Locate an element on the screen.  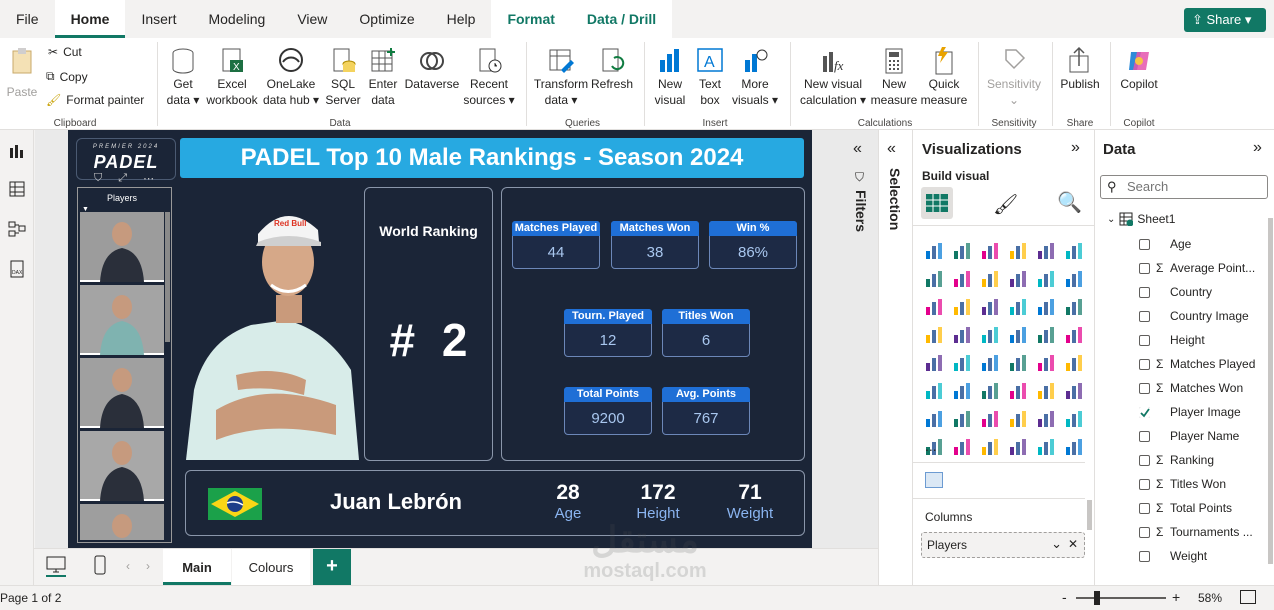
new-visual-calculation-button: fx New visual calculation ▾ is located at coordinates (833, 77).